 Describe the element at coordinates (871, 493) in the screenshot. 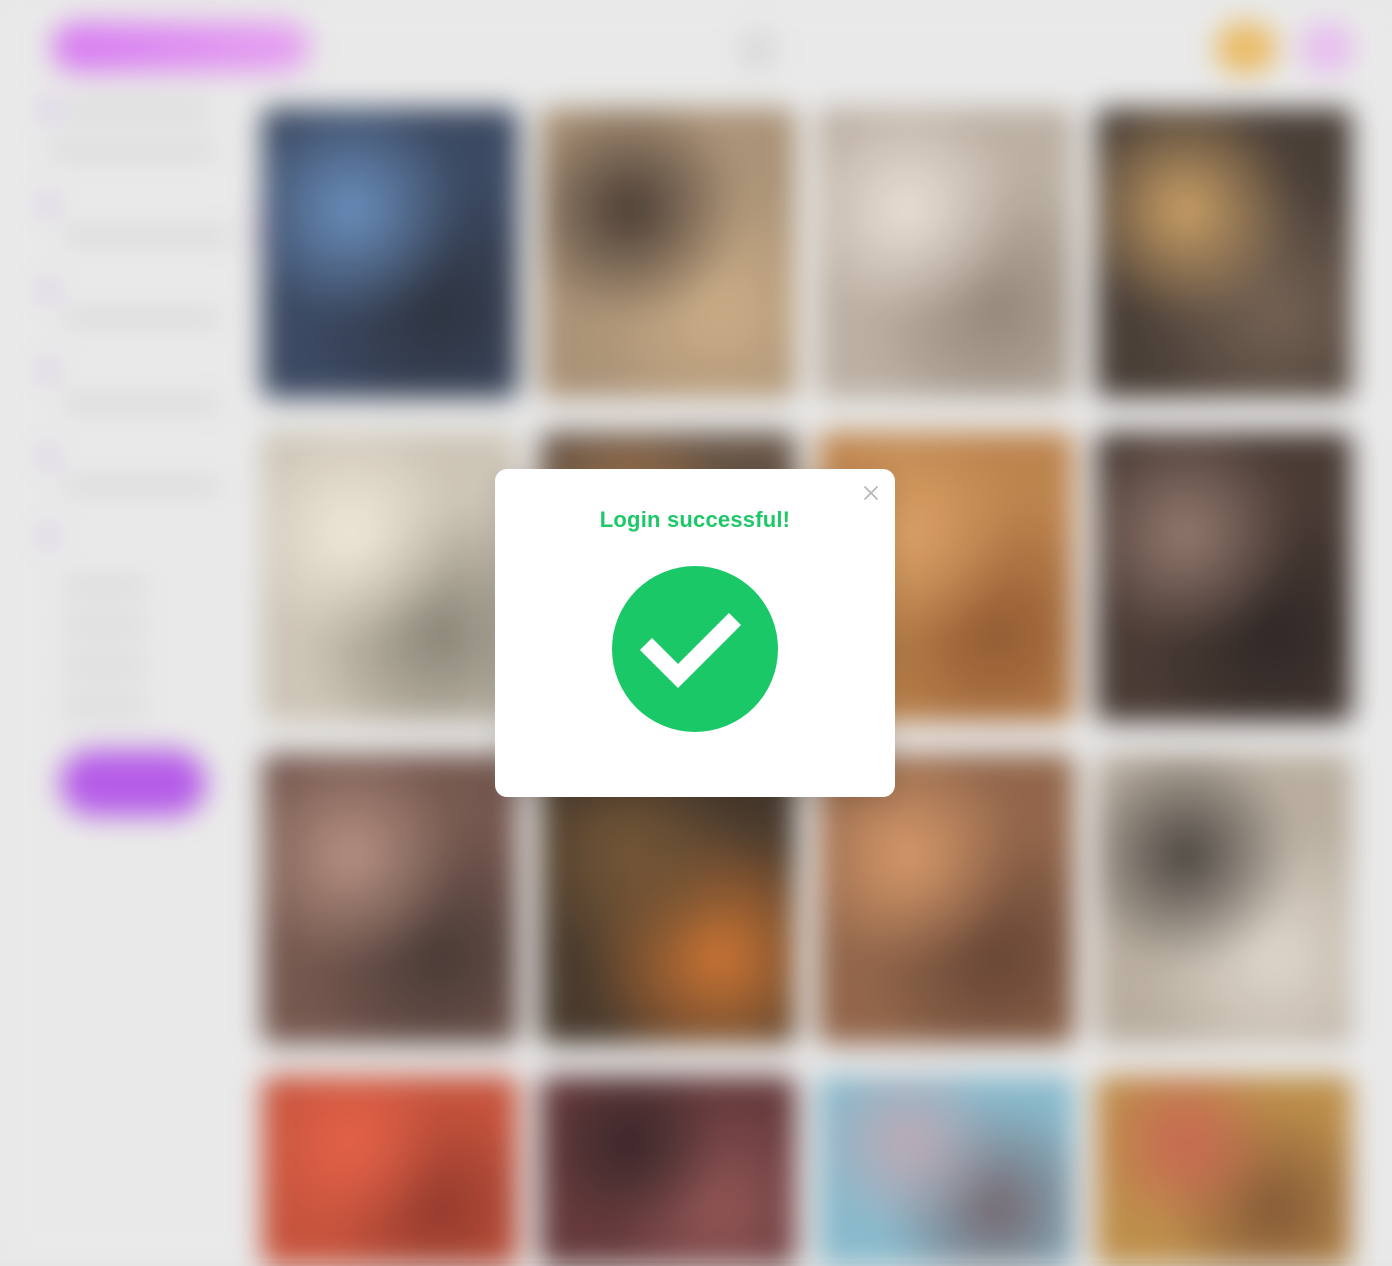

I see `close-icon` at that location.